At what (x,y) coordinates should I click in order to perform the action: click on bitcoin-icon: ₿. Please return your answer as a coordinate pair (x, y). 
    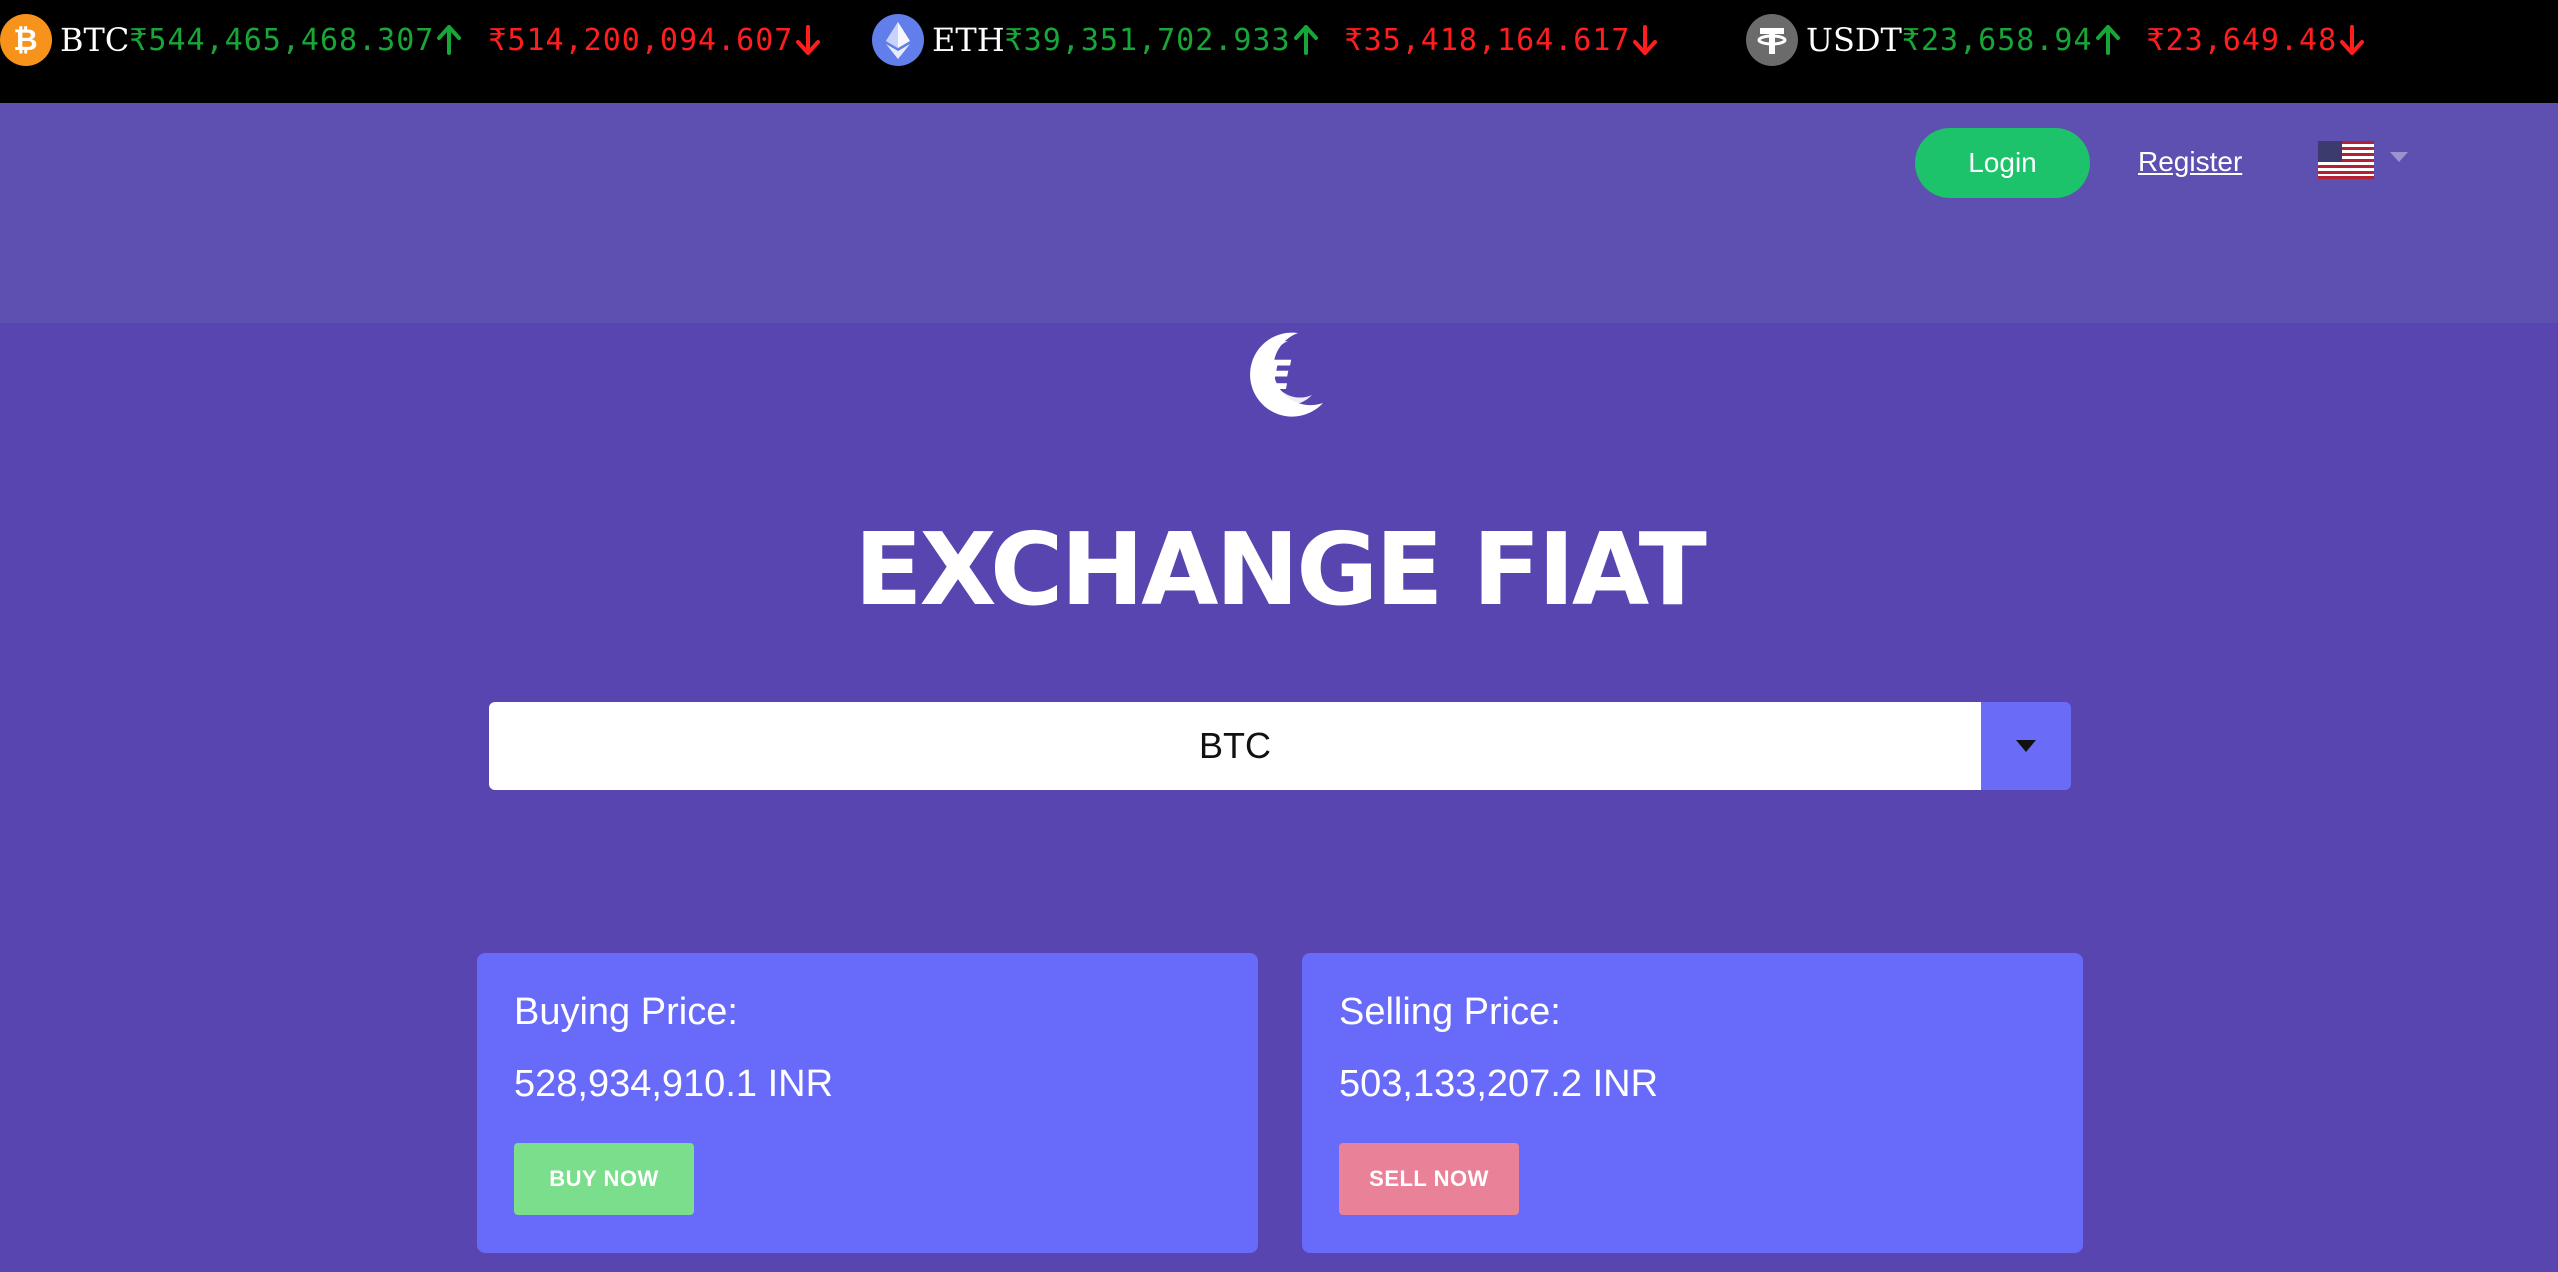
    Looking at the image, I should click on (26, 40).